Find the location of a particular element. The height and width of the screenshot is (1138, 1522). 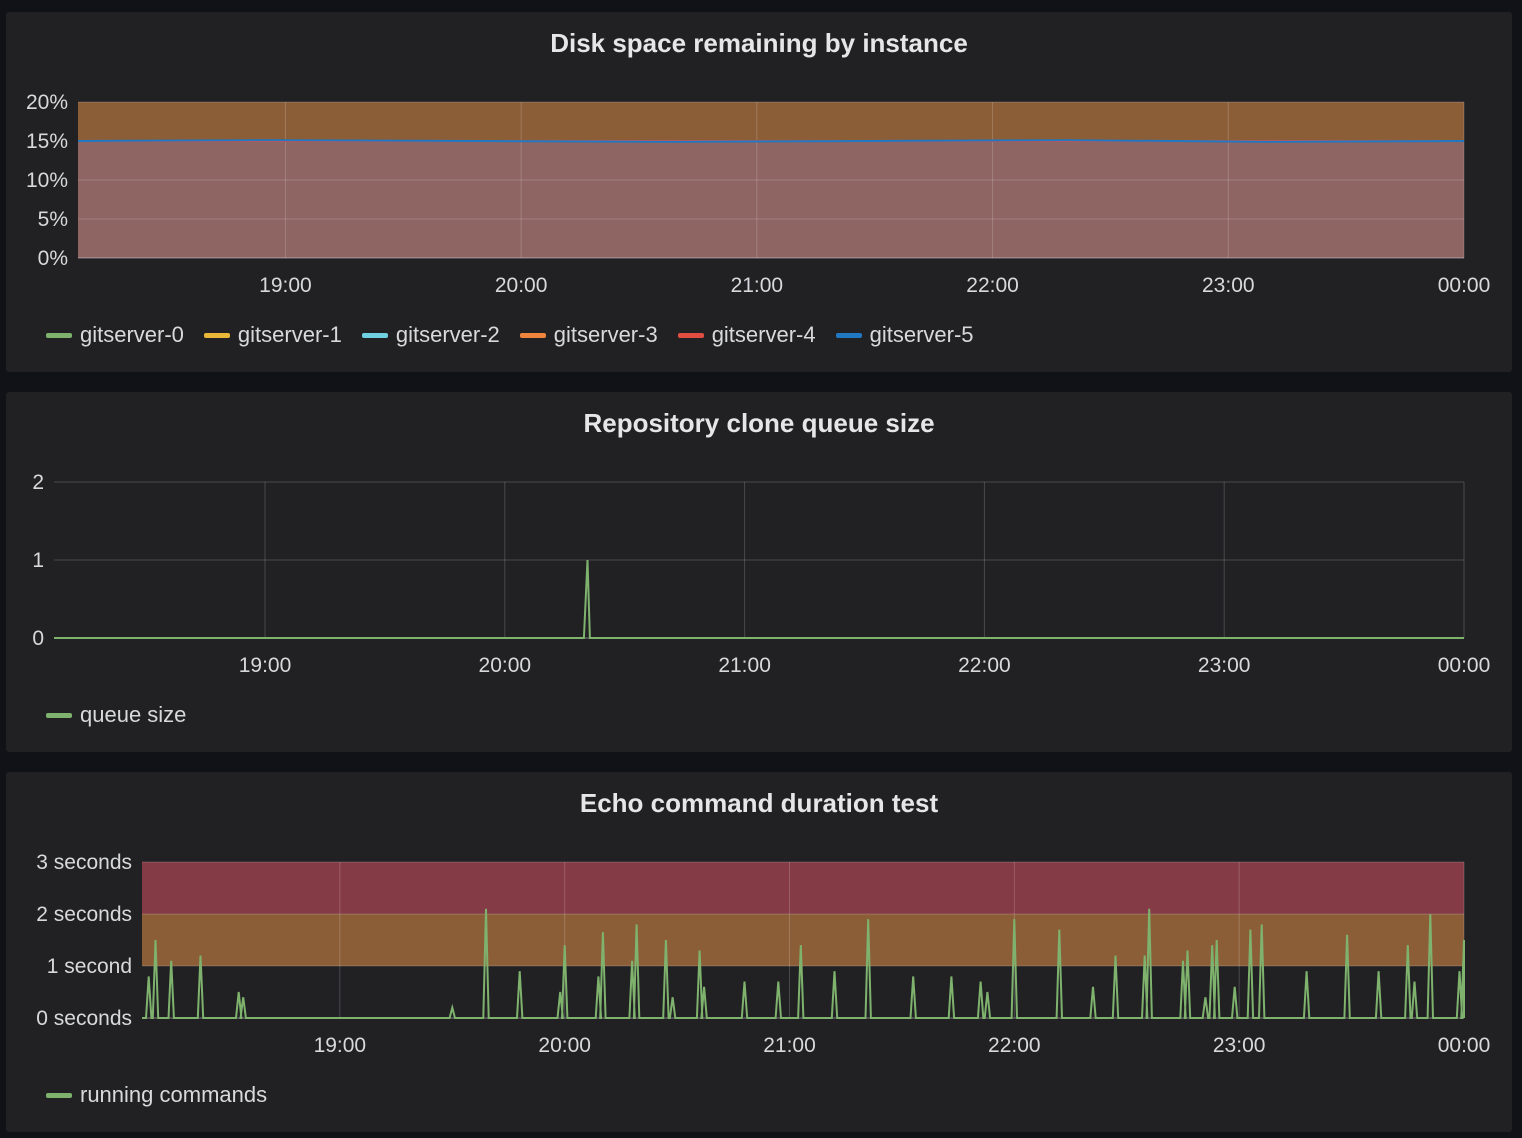

y-tick-label: 1 second is located at coordinates (89, 966).